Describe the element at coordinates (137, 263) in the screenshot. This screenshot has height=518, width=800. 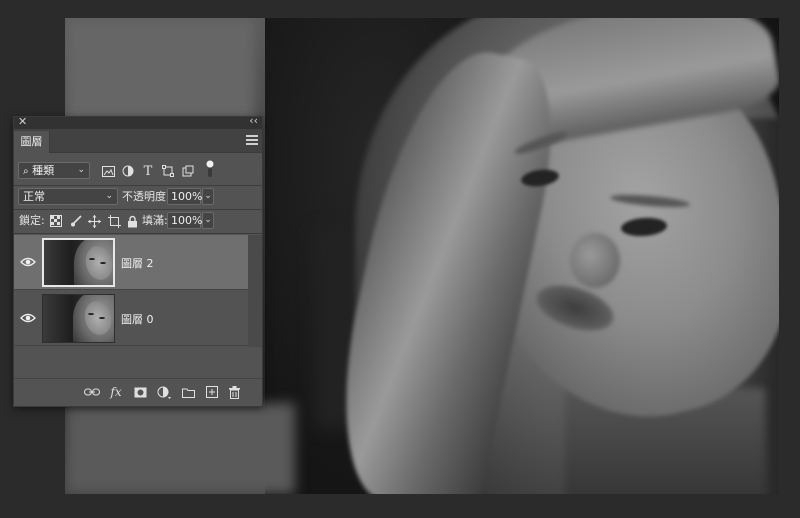
I see `layer-name: 圖層 2` at that location.